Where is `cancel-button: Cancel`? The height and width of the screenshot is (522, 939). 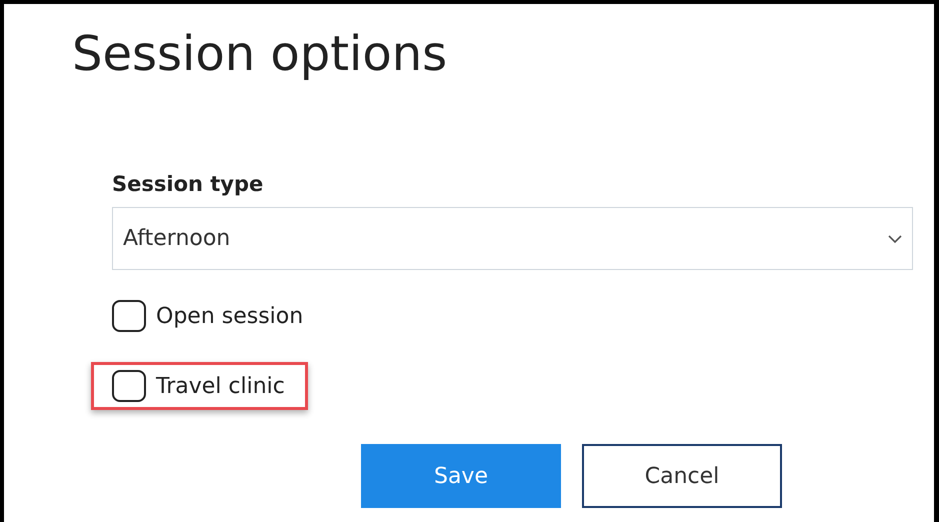 cancel-button: Cancel is located at coordinates (682, 476).